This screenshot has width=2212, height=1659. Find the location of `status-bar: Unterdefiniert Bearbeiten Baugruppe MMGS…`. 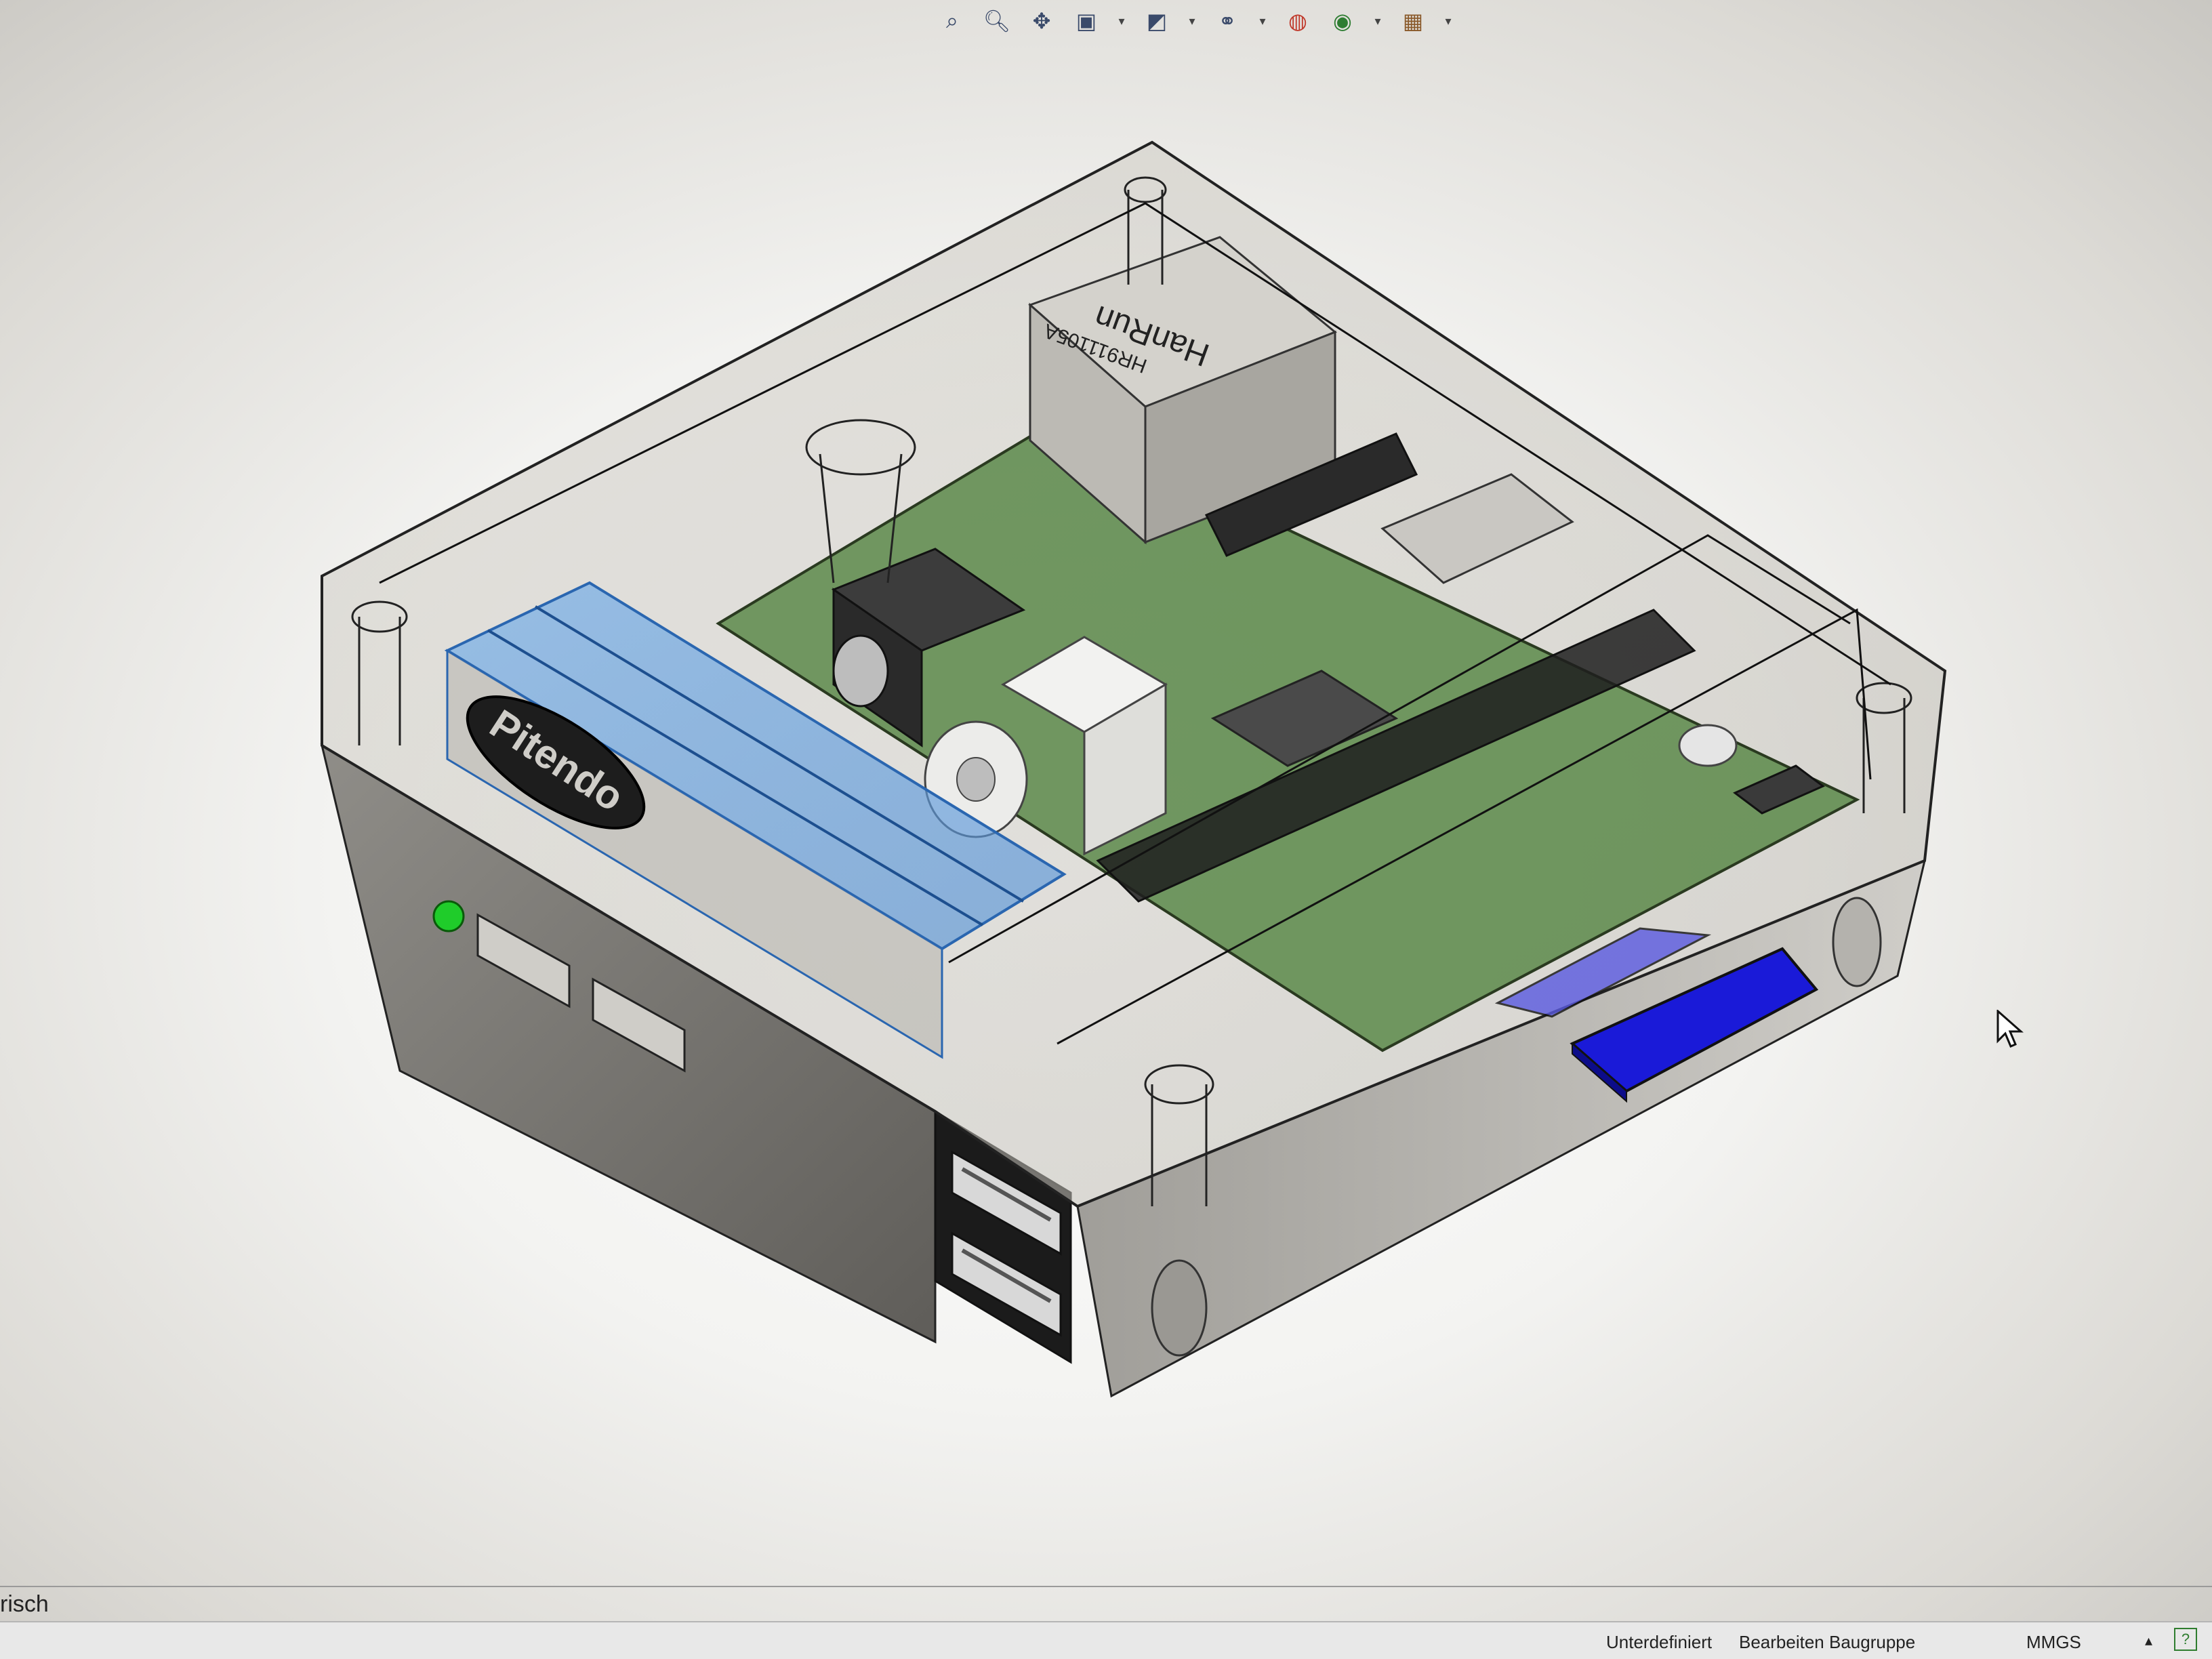

status-bar: Unterdefiniert Bearbeiten Baugruppe MMGS… is located at coordinates (1106, 1640).